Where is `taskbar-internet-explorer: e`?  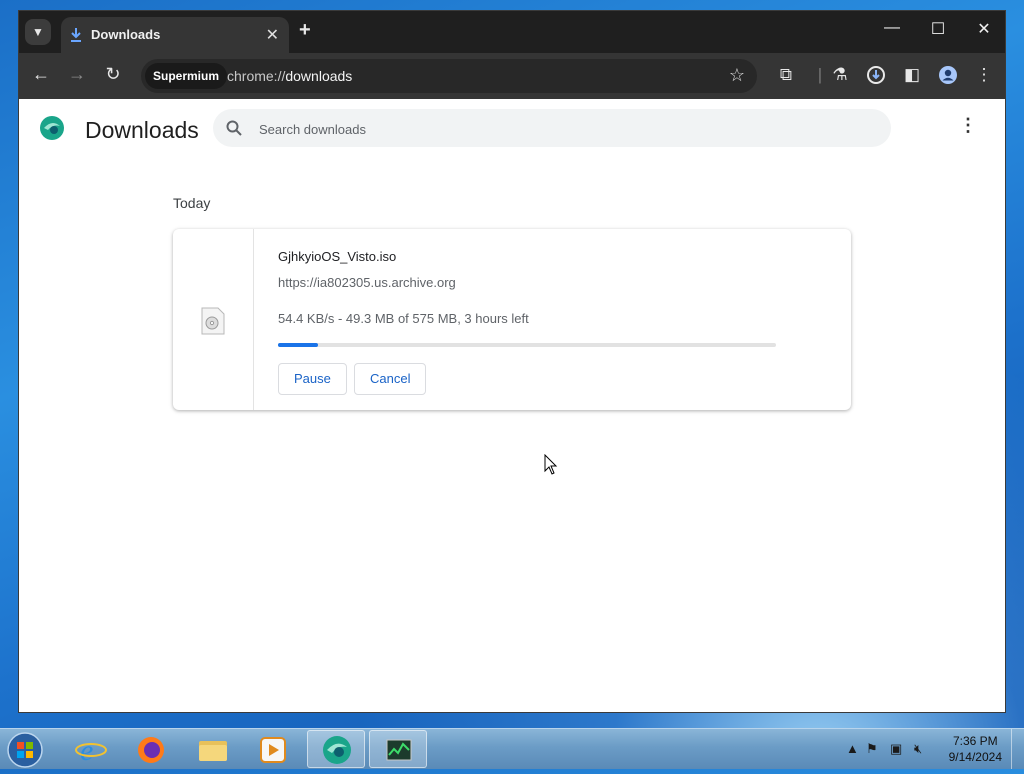 taskbar-internet-explorer: e is located at coordinates (91, 749).